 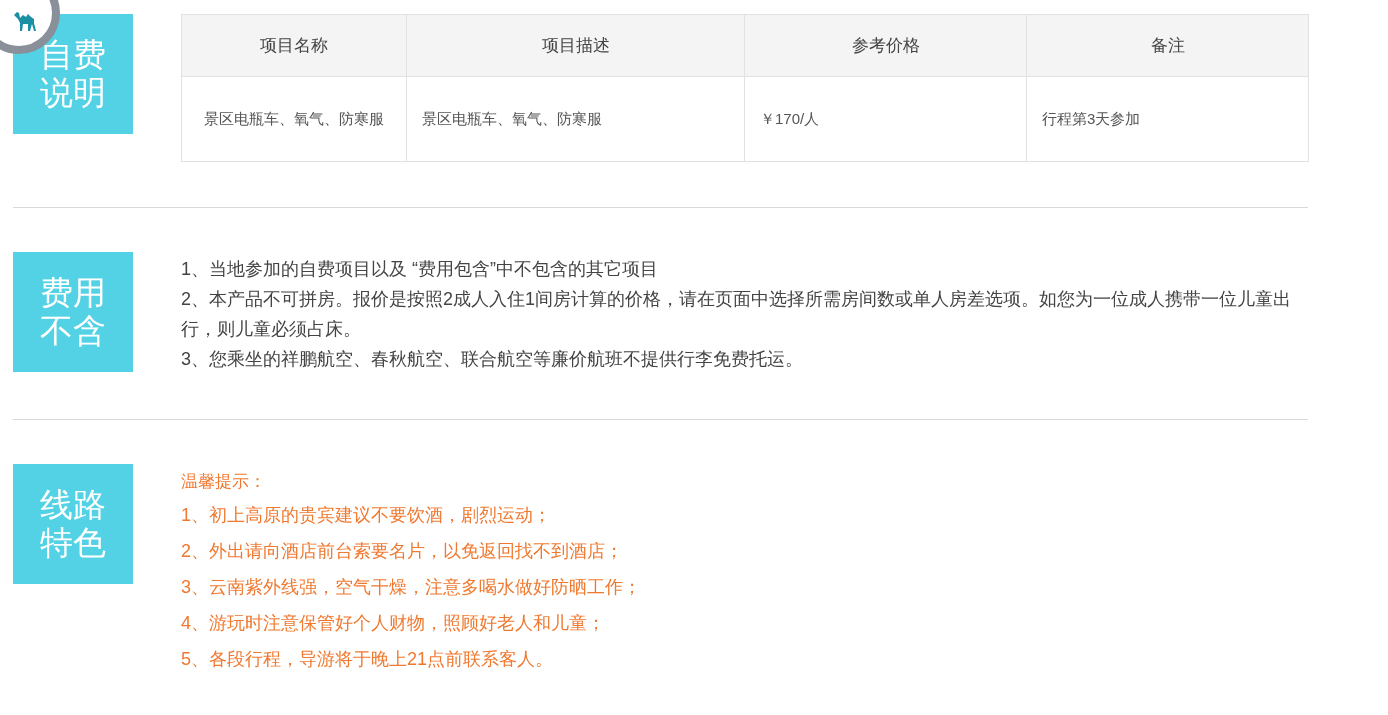 What do you see at coordinates (420, 269) in the screenshot?
I see `list-item: 1、当地参加的自费项目以及 “费用包含”中不包含的其它项目` at bounding box center [420, 269].